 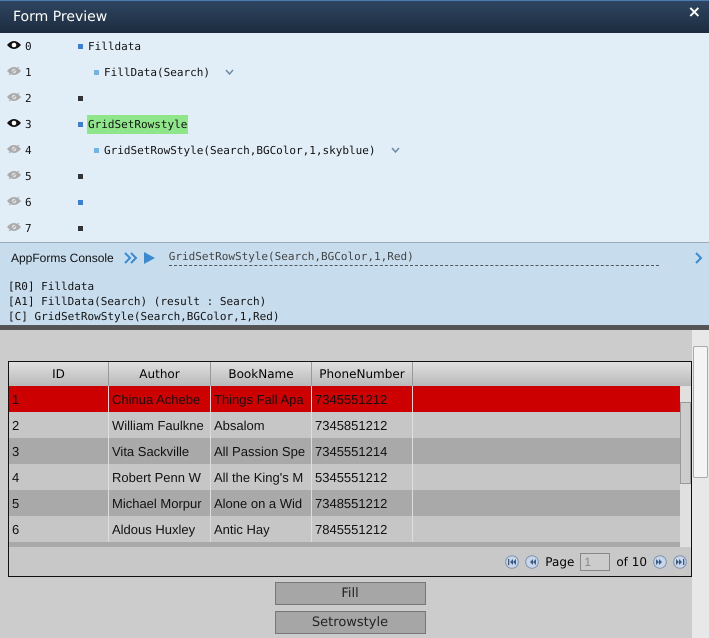 I want to click on console-line: [A1] FillData(Search) (result : Search), so click(x=138, y=301).